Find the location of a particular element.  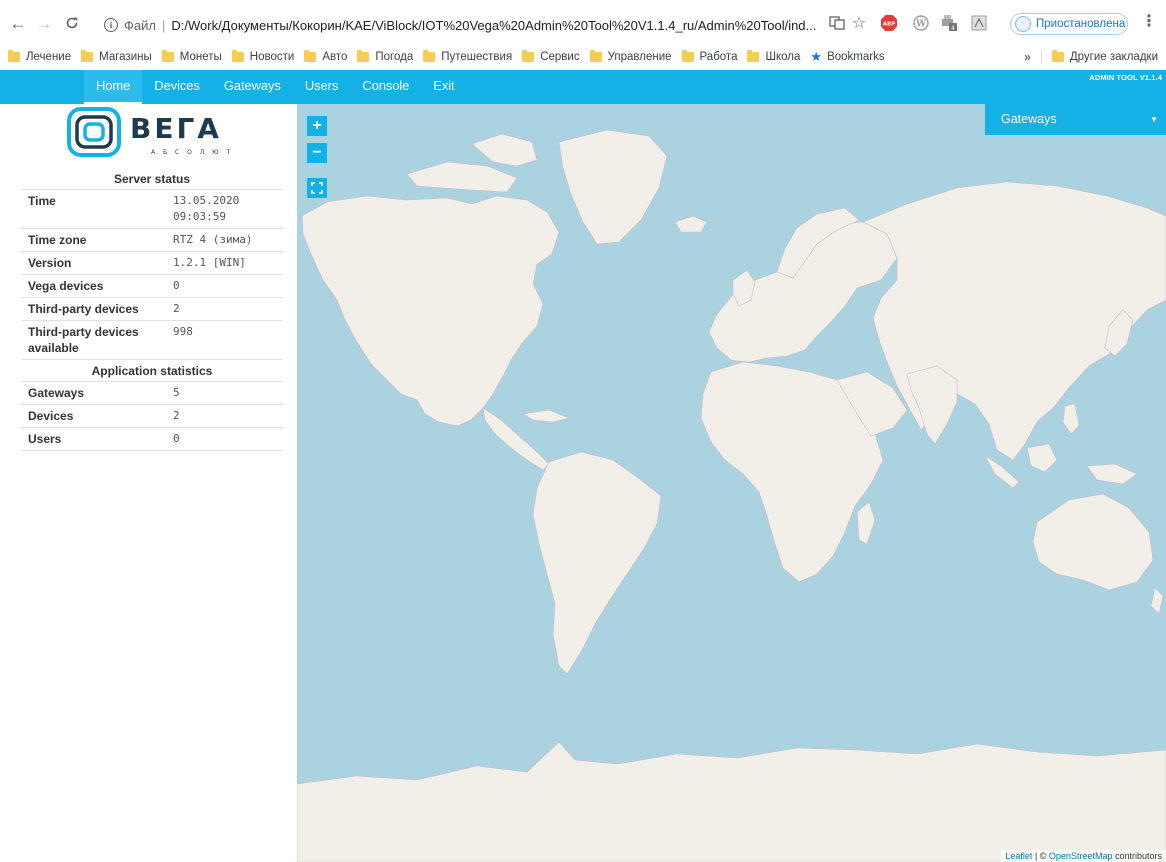

arctic-islands is located at coordinates (462, 177).